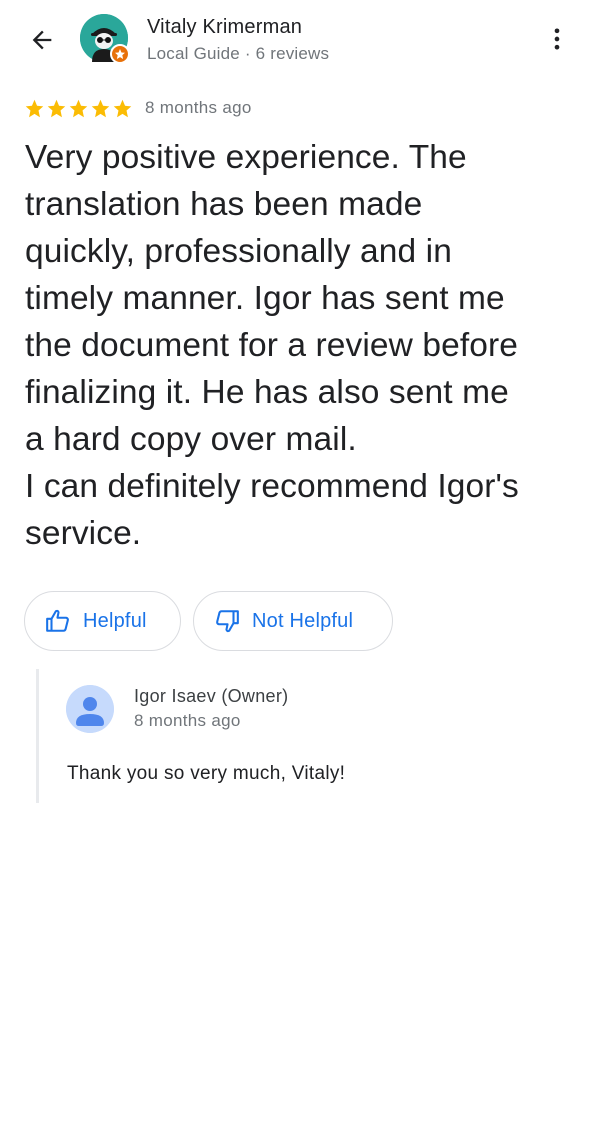  I want to click on more-vert-icon, so click(557, 39).